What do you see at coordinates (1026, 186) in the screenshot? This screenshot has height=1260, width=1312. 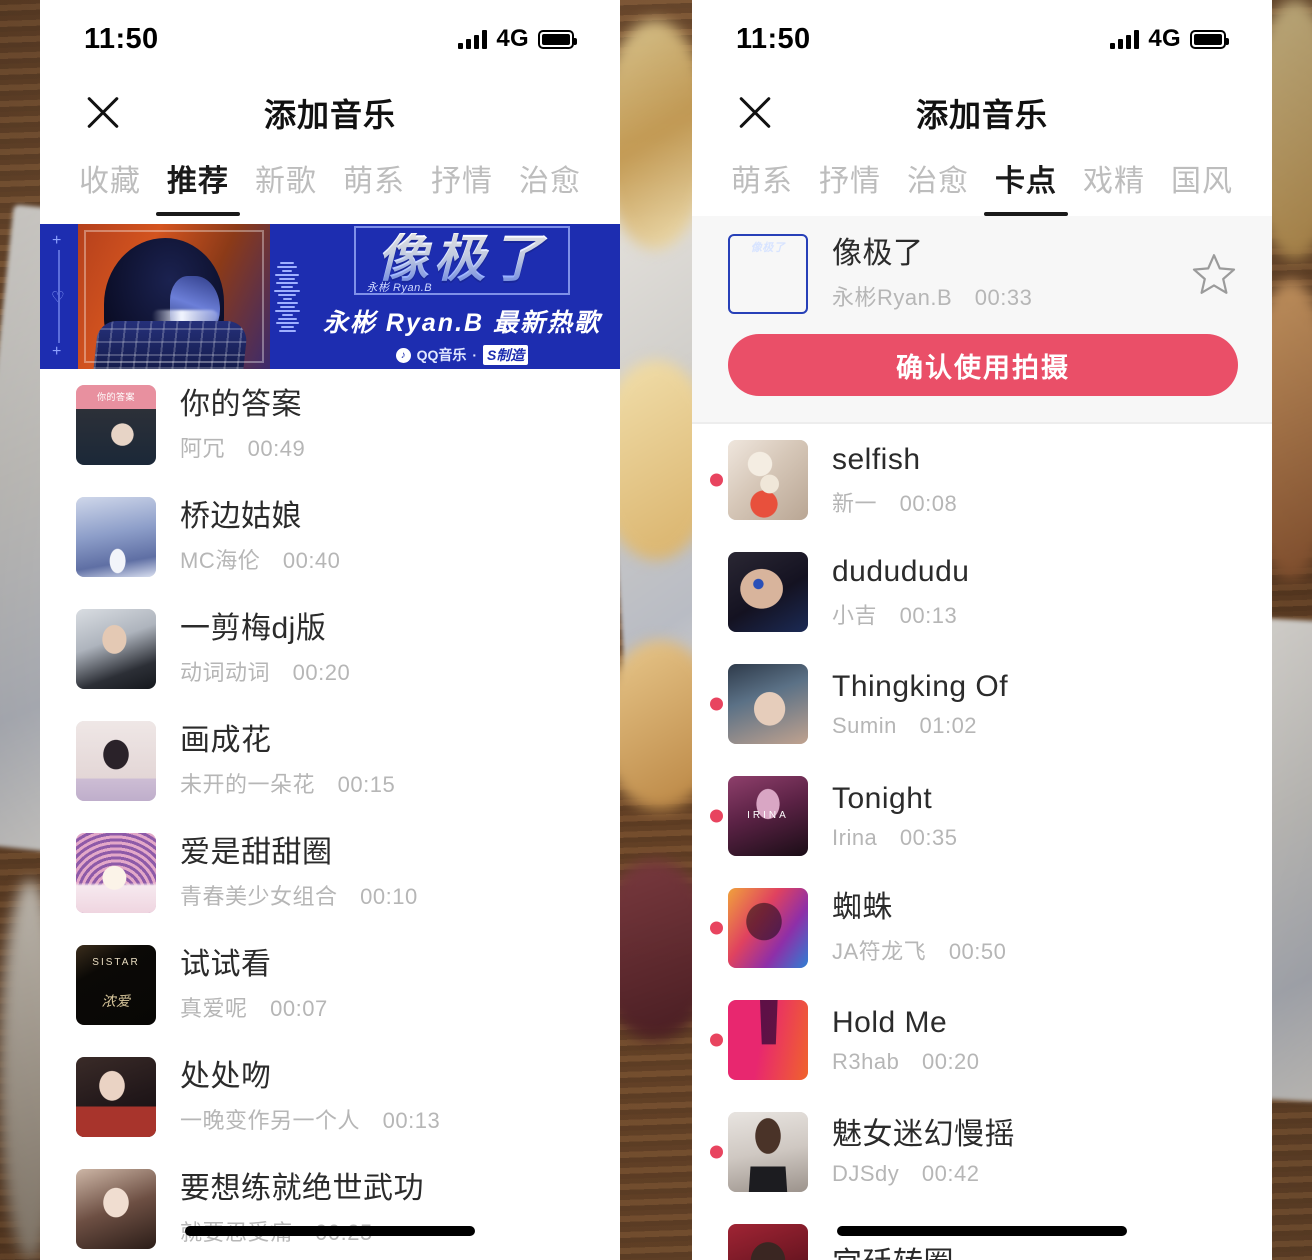 I see `tab-kadian: 卡点` at bounding box center [1026, 186].